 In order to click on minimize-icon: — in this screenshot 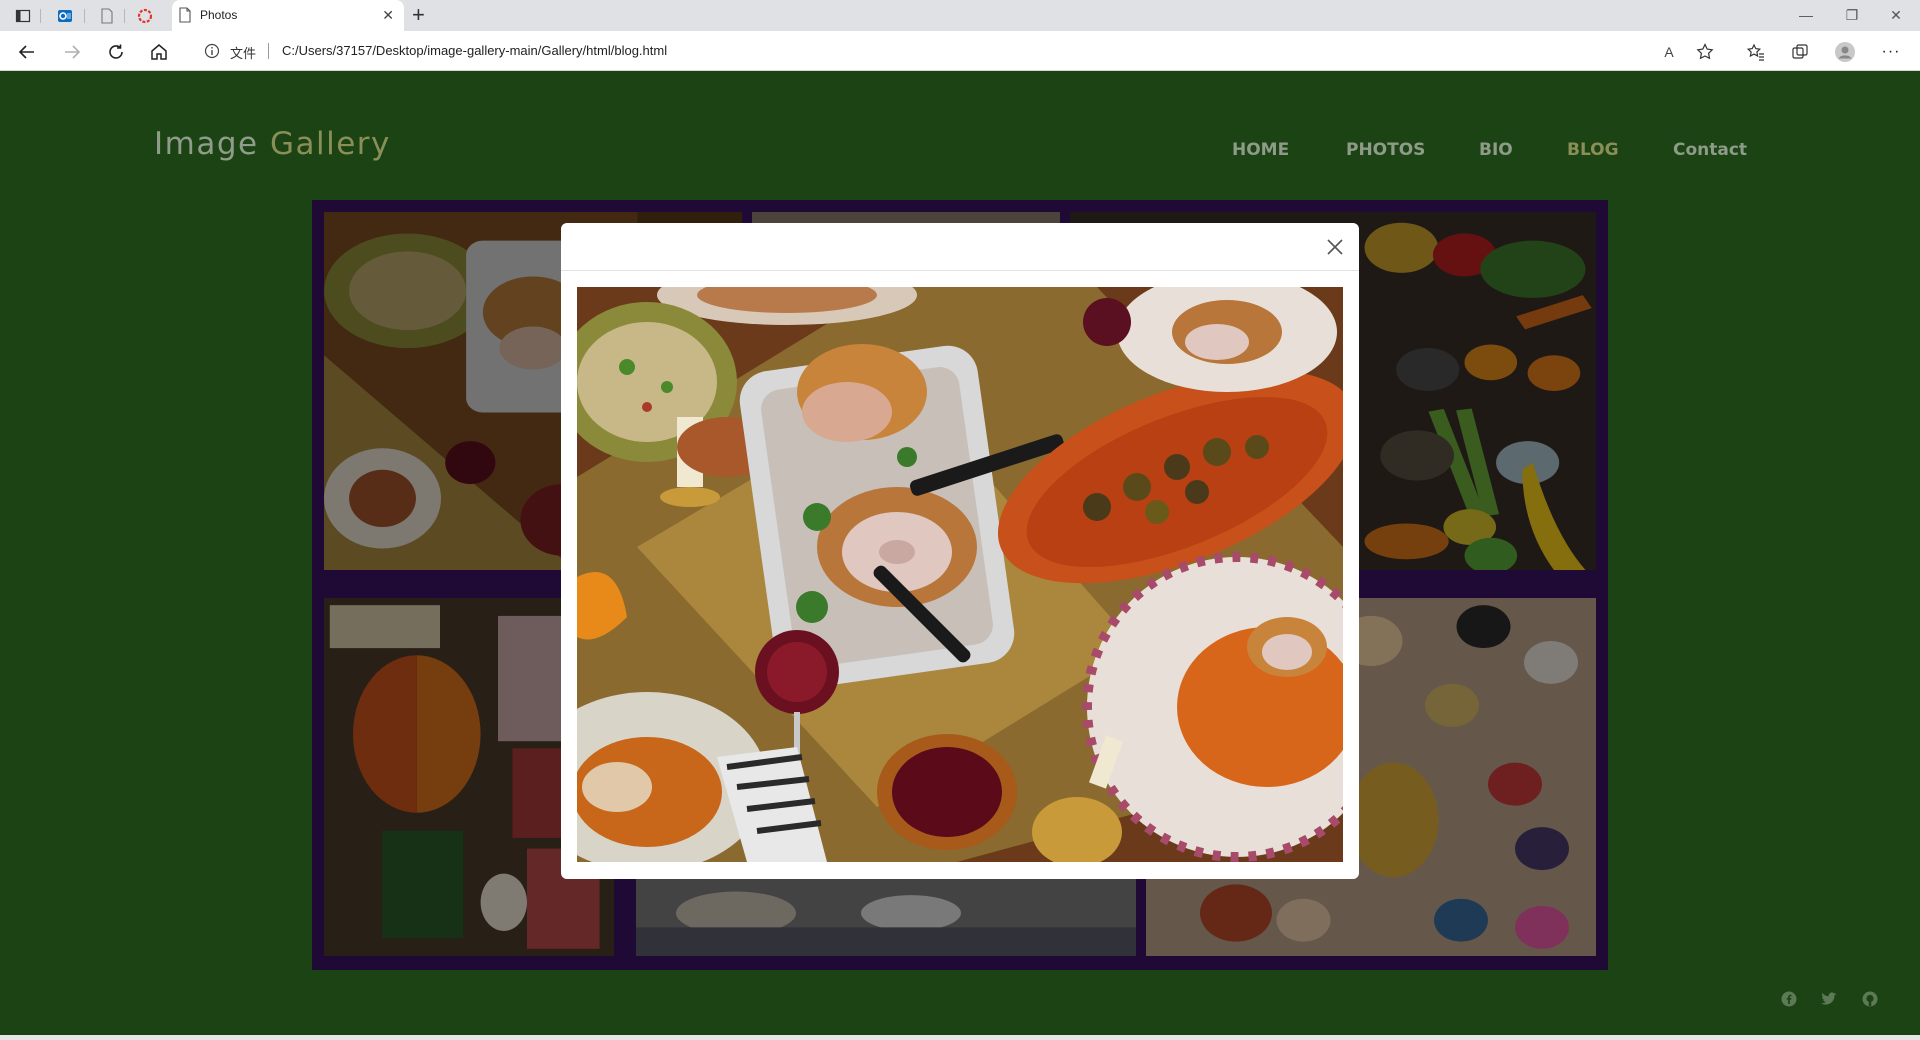, I will do `click(1806, 15)`.